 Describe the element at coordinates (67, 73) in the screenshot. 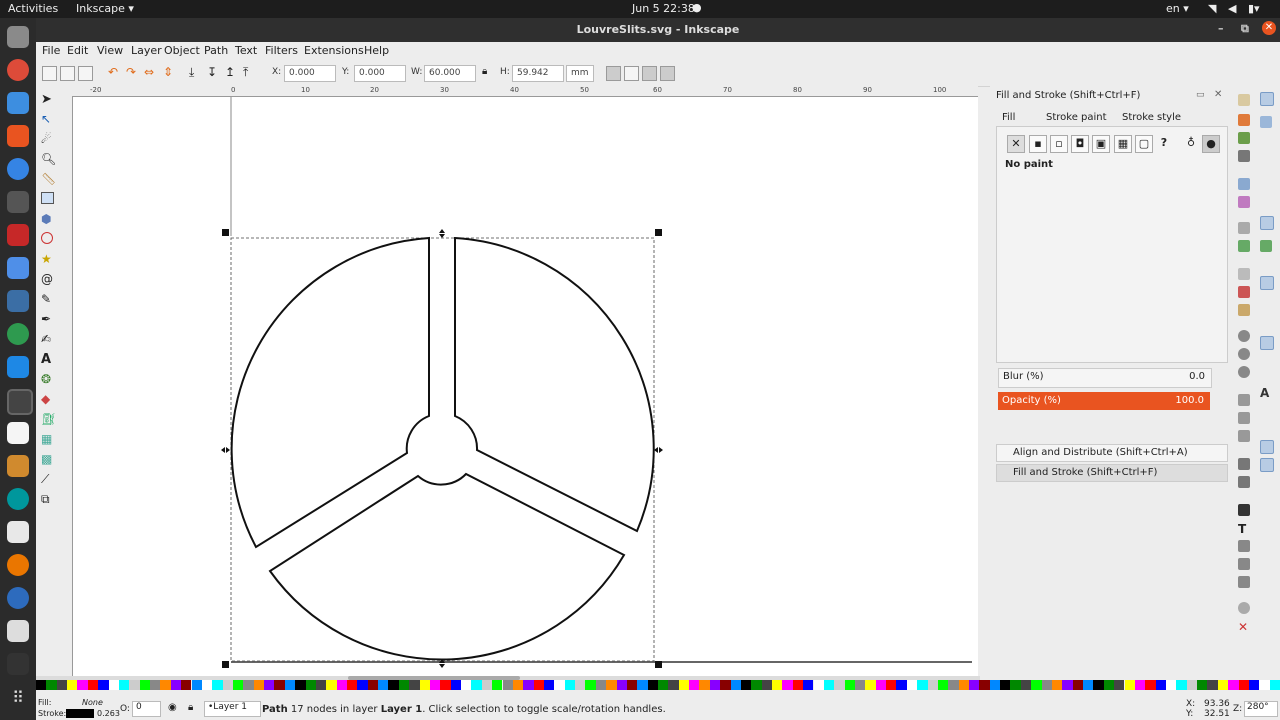

I see `select-all-layers-icon` at that location.